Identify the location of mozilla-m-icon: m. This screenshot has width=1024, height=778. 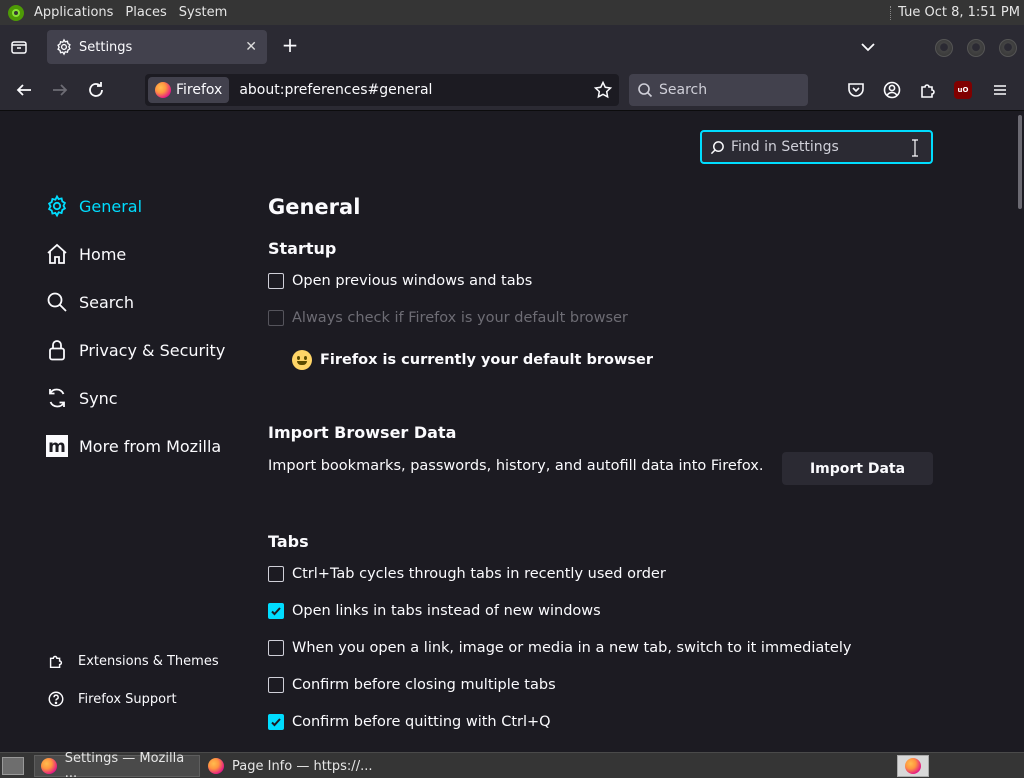
(57, 446).